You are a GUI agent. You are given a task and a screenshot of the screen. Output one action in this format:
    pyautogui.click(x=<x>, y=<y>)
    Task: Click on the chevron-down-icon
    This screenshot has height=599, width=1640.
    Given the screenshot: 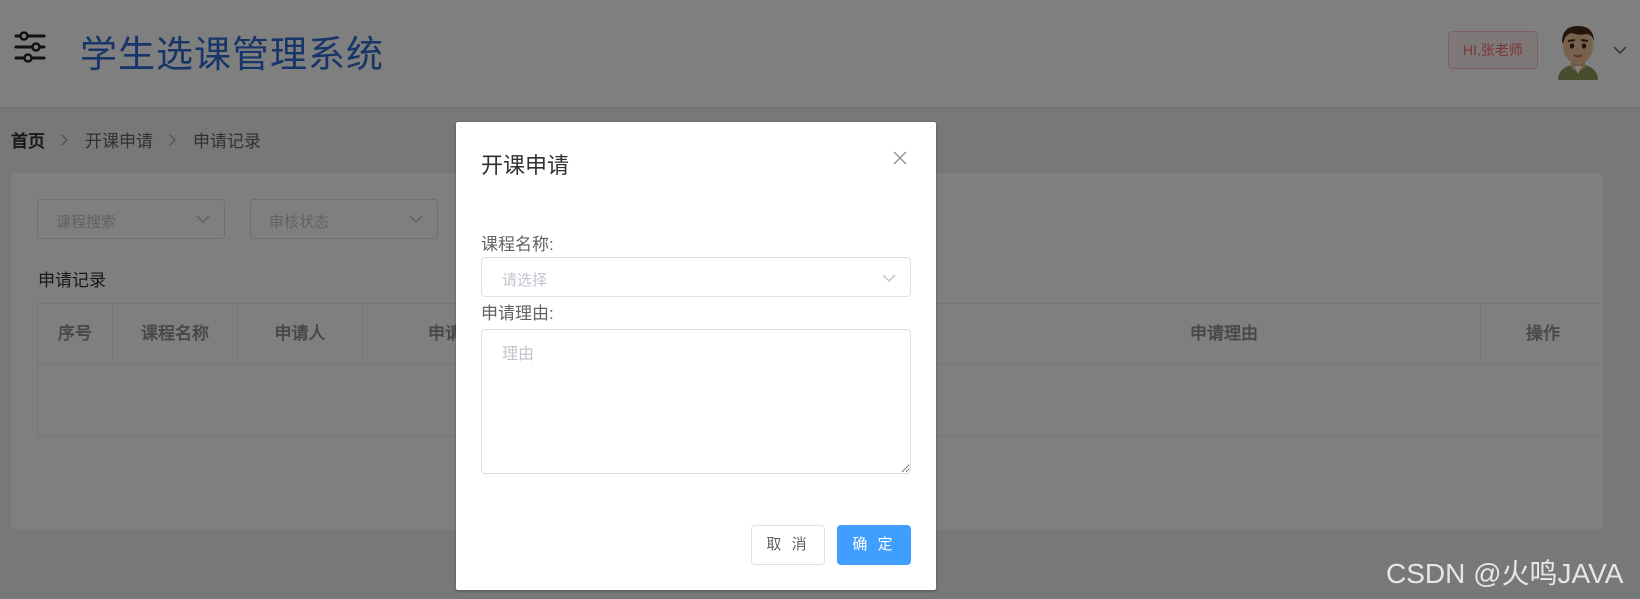 What is the action you would take?
    pyautogui.click(x=889, y=278)
    